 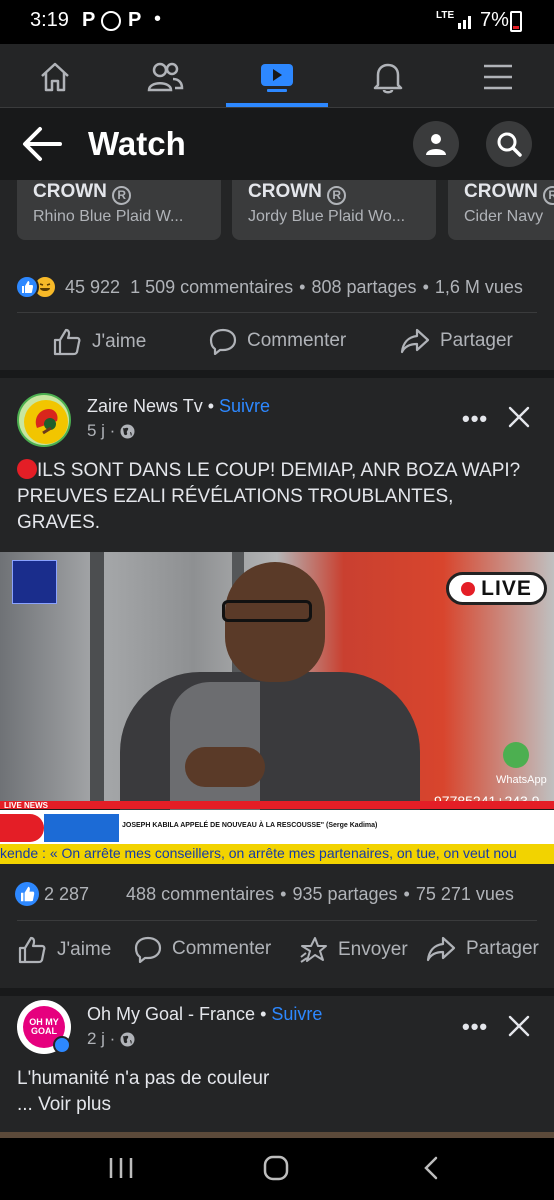 What do you see at coordinates (137, 143) in the screenshot?
I see `page-title: Watch` at bounding box center [137, 143].